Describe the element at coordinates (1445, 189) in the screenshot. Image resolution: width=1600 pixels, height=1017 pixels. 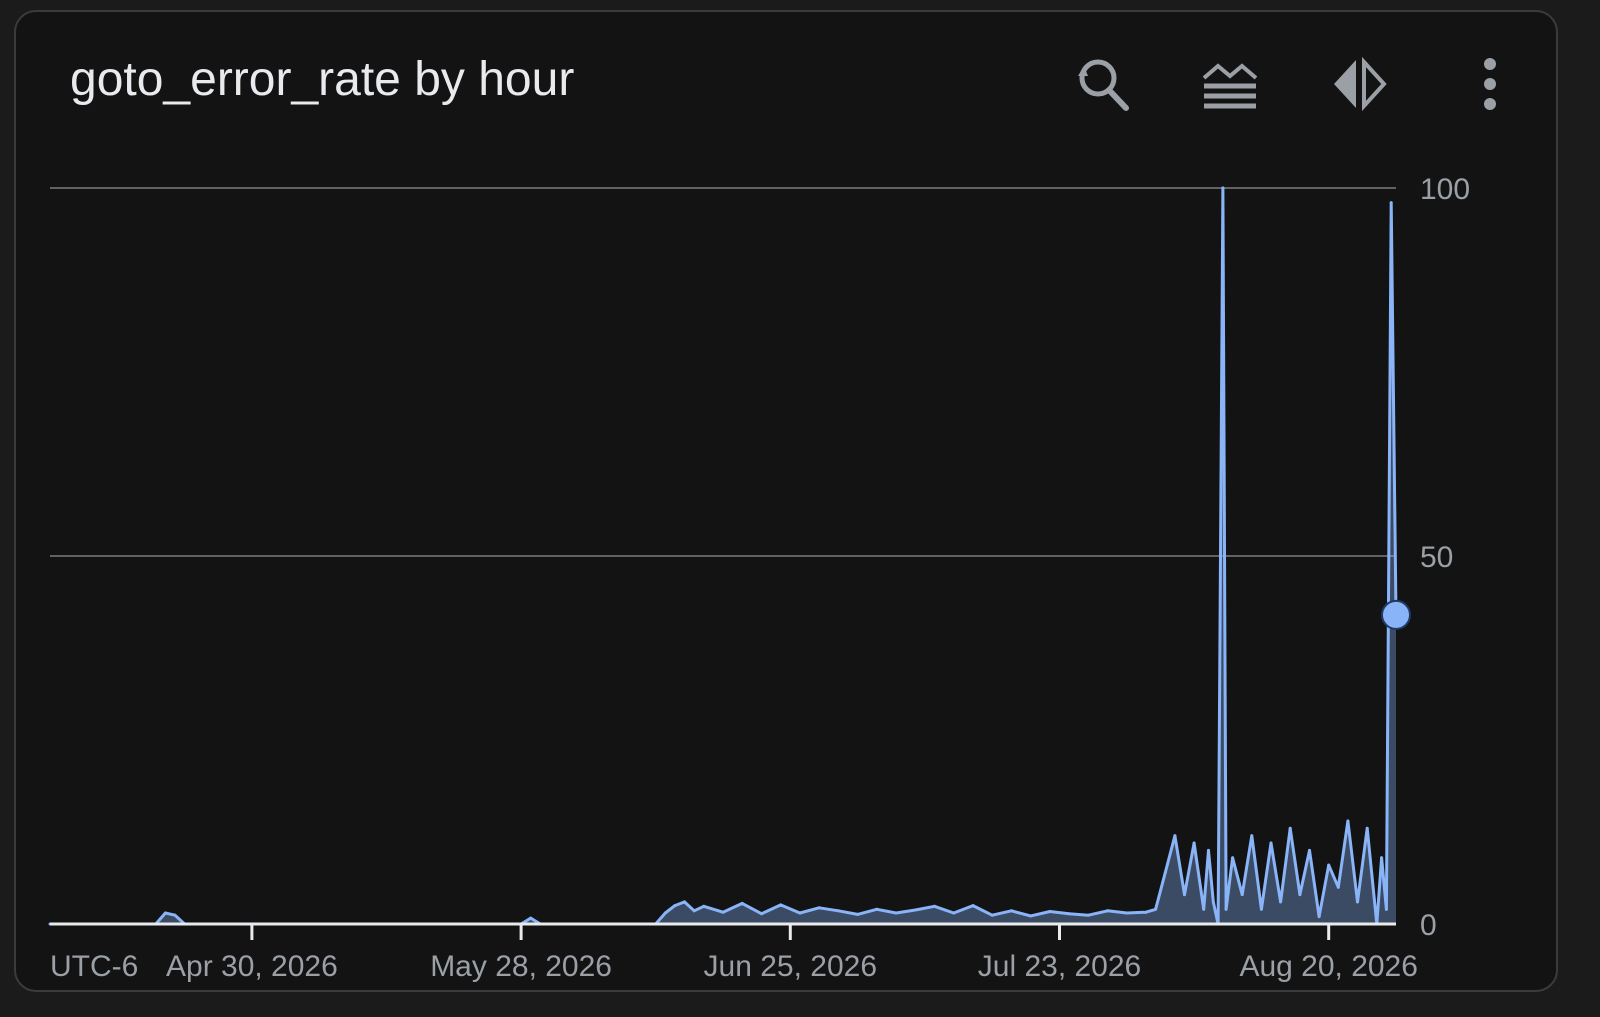
I see `y-tick-label: 100` at that location.